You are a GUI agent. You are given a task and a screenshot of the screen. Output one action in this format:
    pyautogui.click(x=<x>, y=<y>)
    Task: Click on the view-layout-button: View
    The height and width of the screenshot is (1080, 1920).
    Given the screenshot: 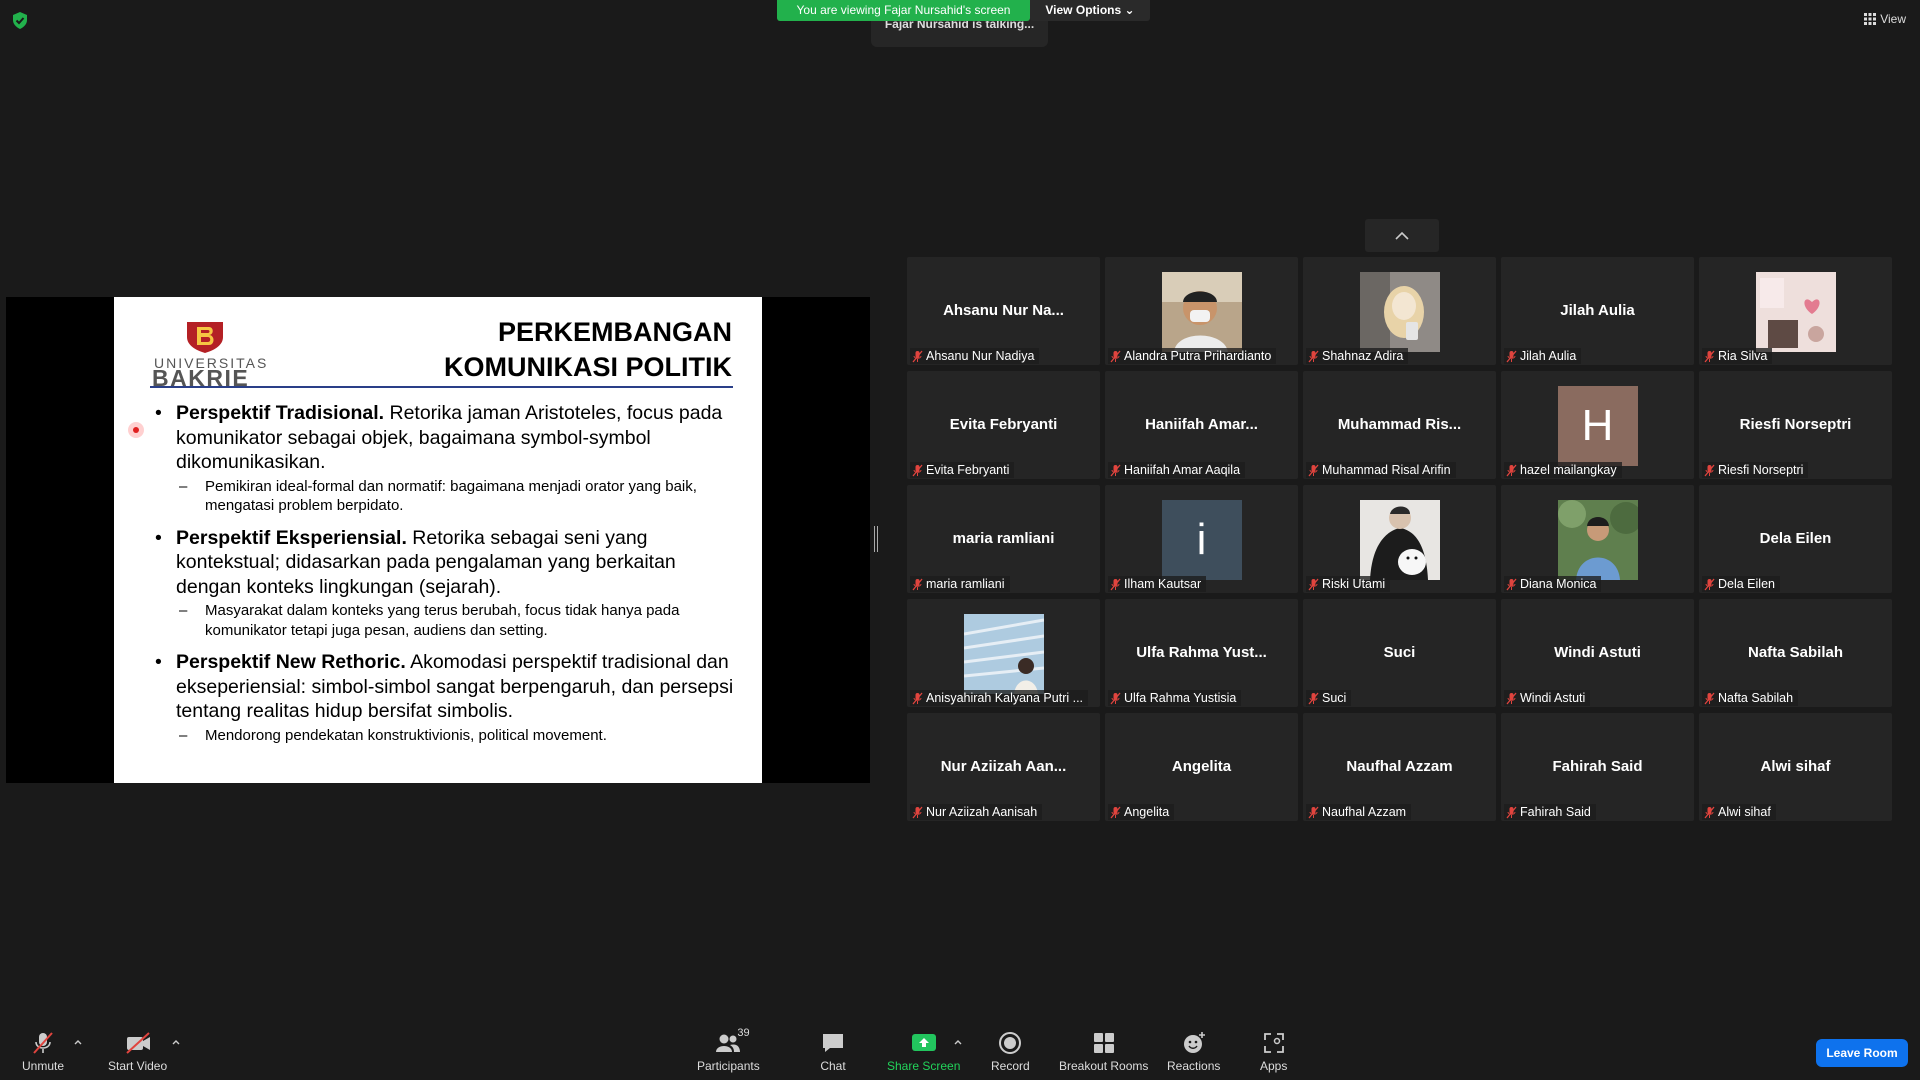 What is the action you would take?
    pyautogui.click(x=1885, y=19)
    